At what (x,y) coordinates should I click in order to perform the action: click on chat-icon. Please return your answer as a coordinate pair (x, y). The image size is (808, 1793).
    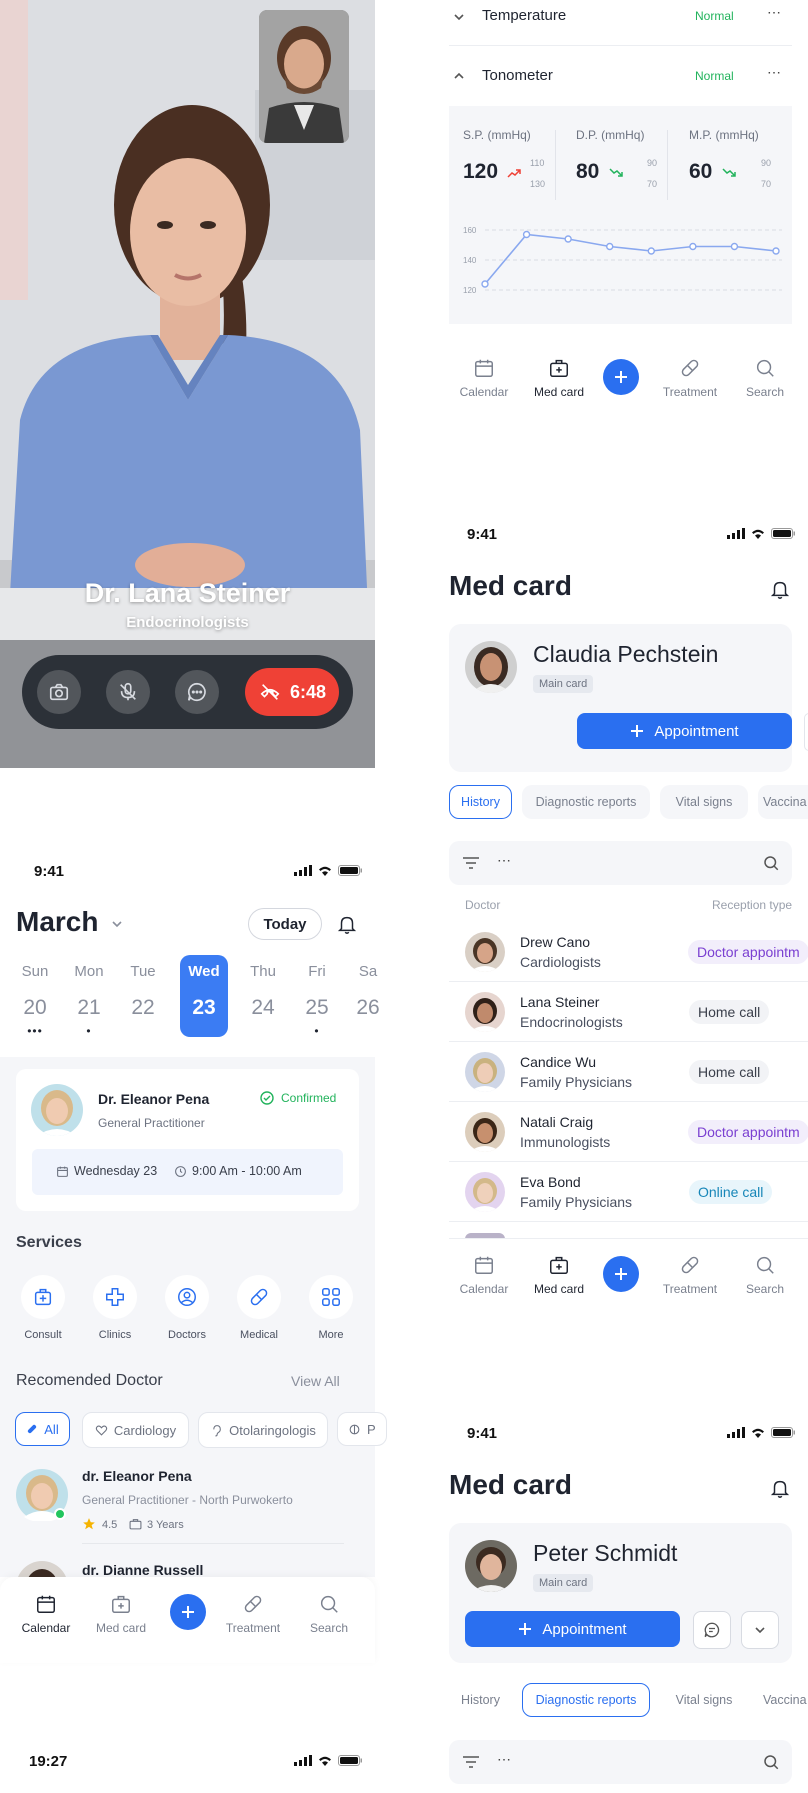
    Looking at the image, I should click on (196, 692).